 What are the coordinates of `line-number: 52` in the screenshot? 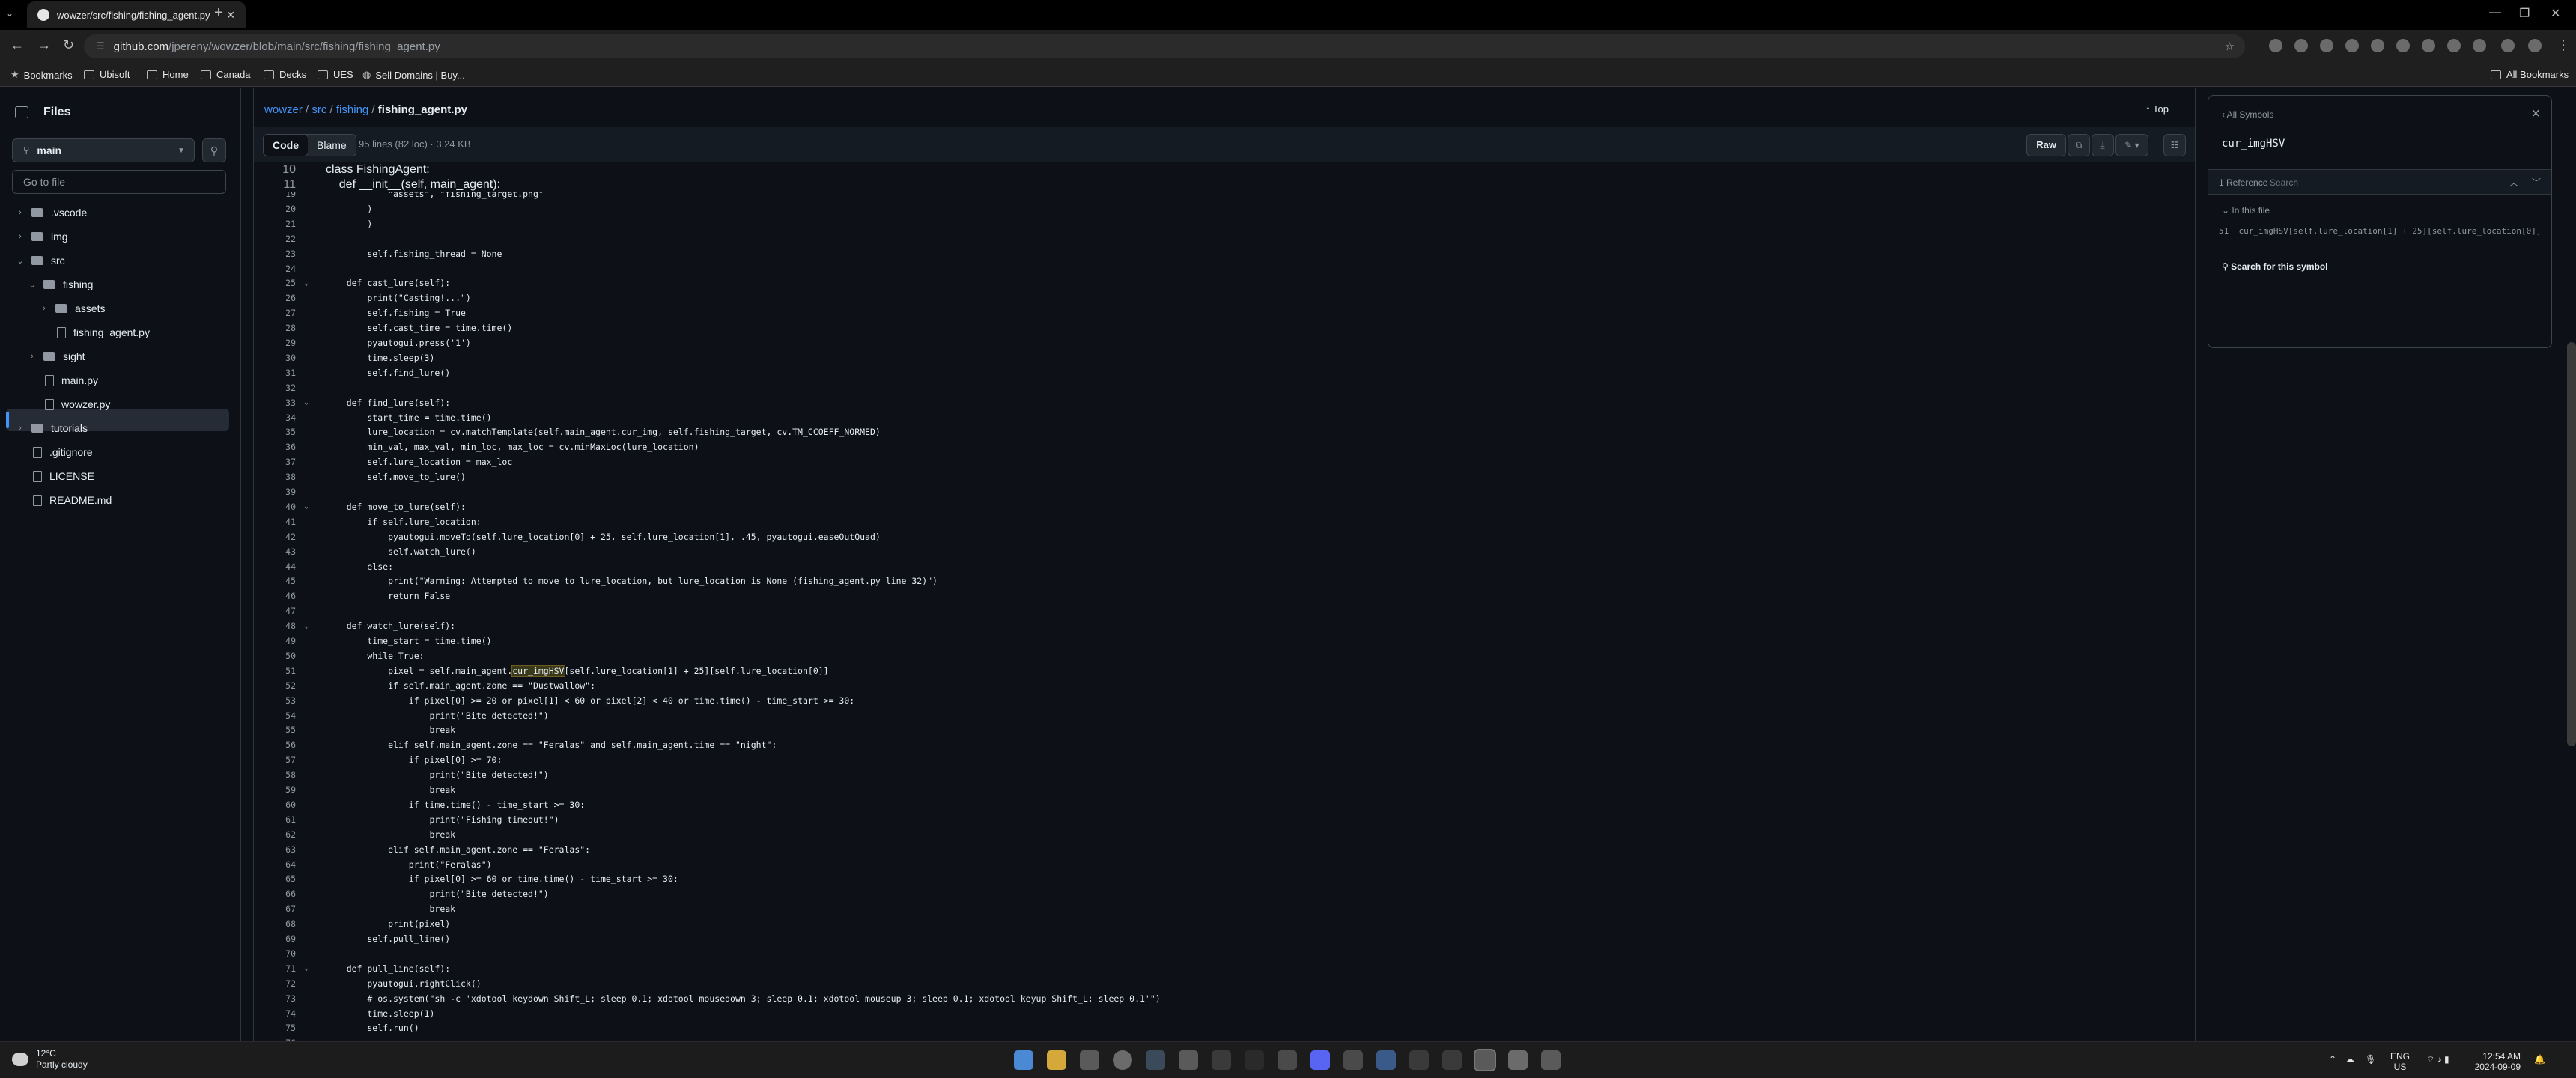 It's located at (275, 685).